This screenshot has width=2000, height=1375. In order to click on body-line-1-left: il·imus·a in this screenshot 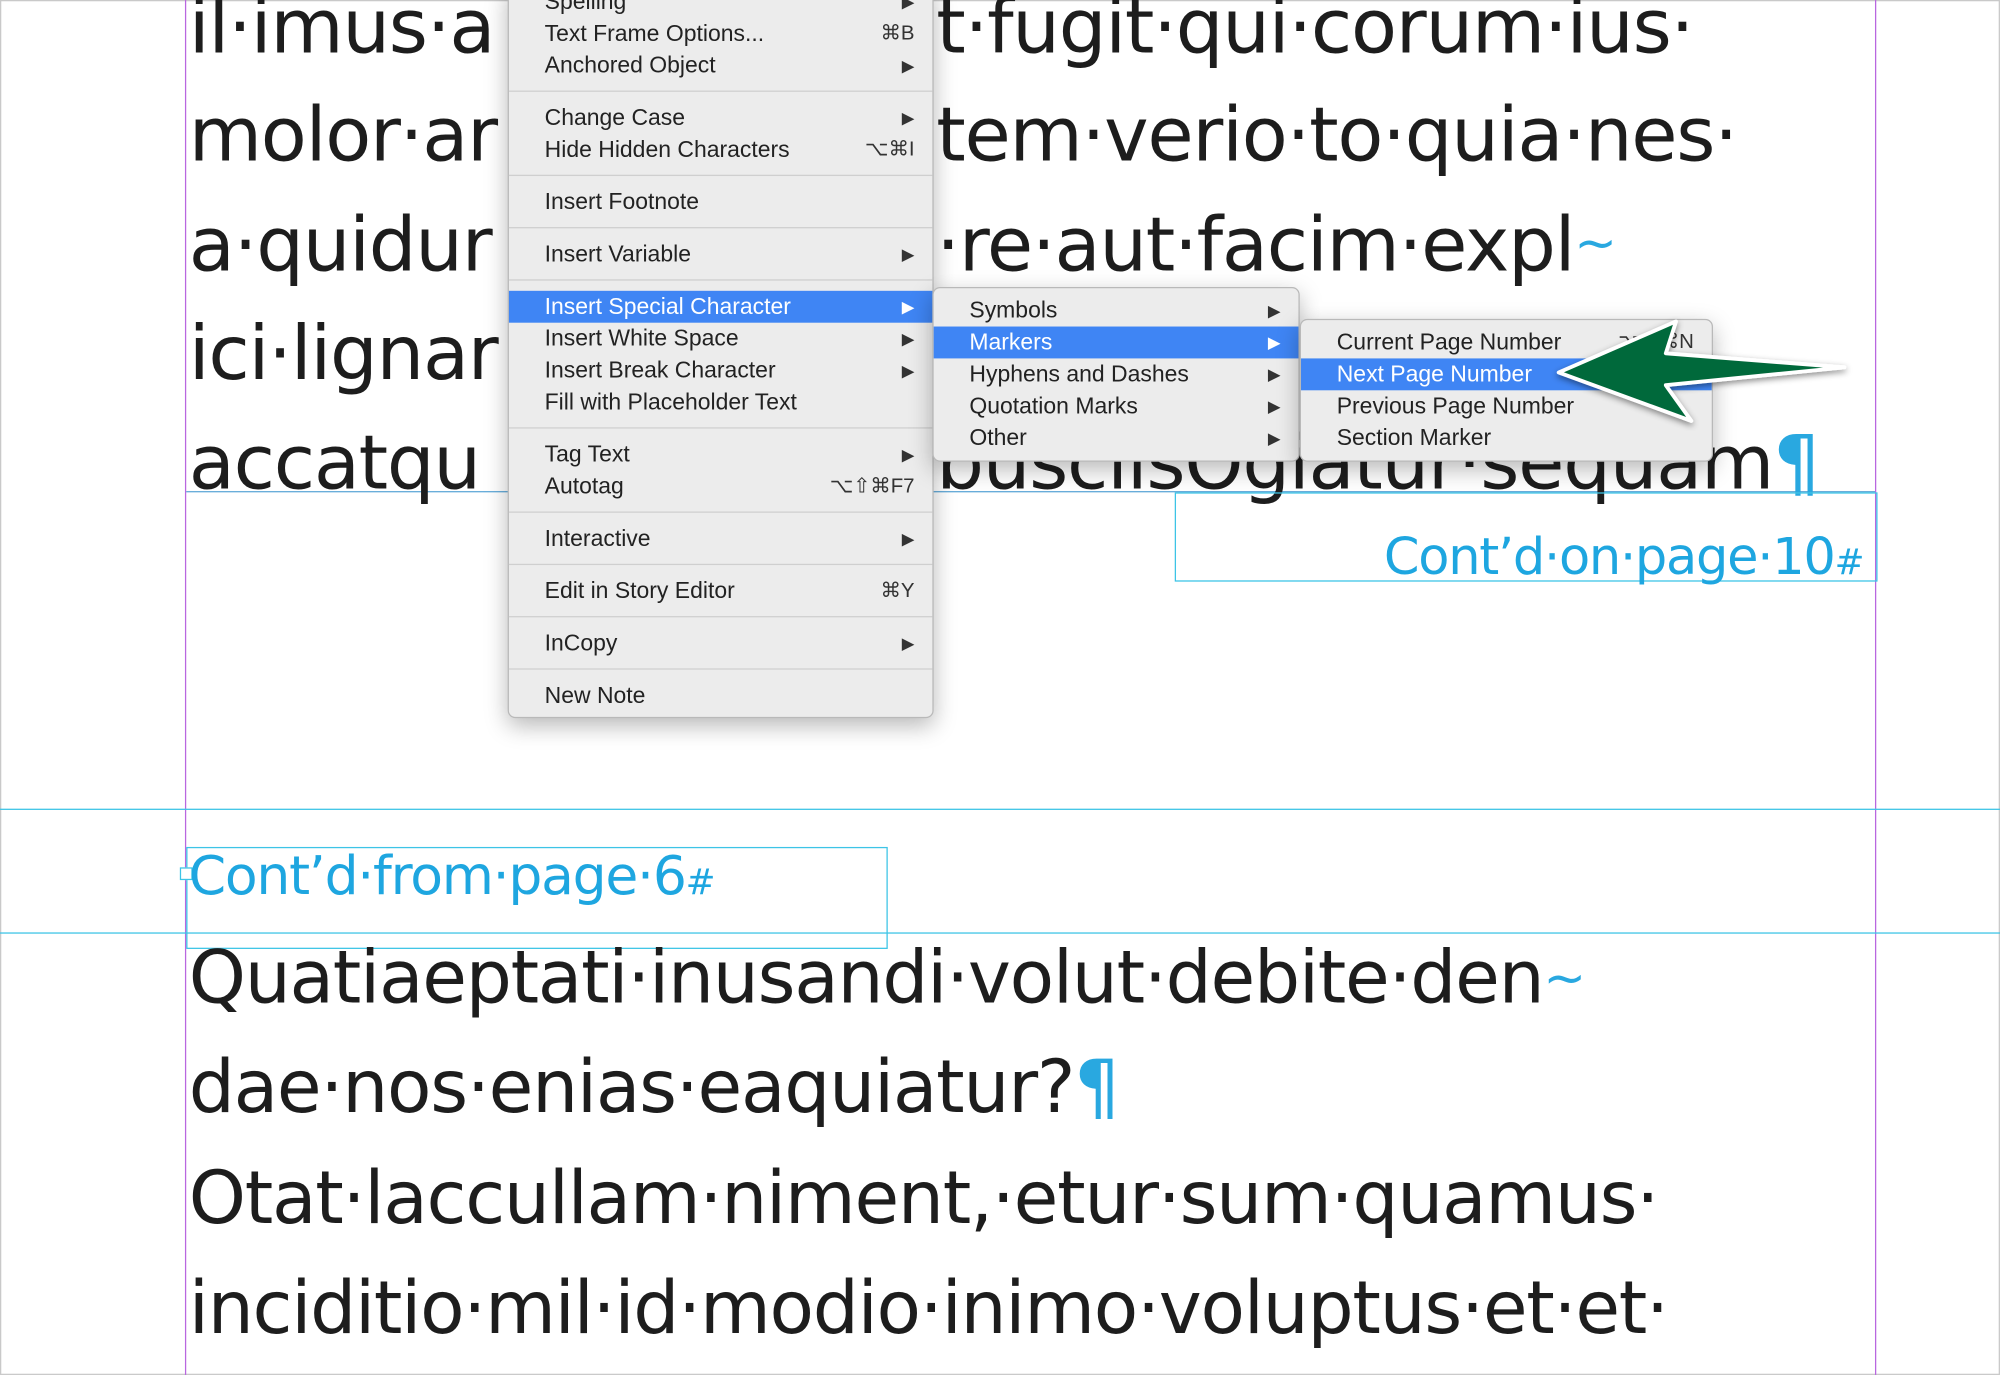, I will do `click(342, 35)`.